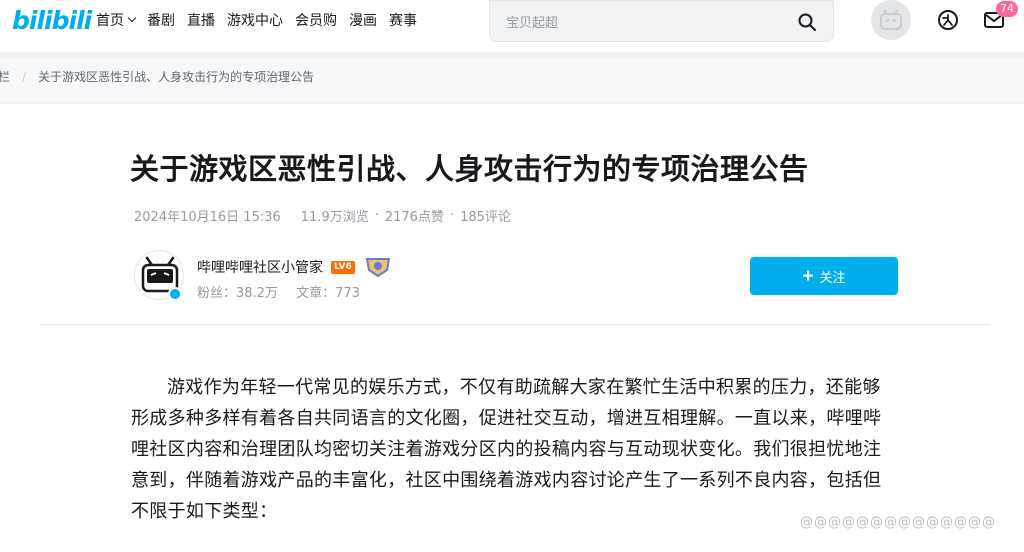 The image size is (1024, 552). I want to click on nav-anime: 番剧, so click(161, 20).